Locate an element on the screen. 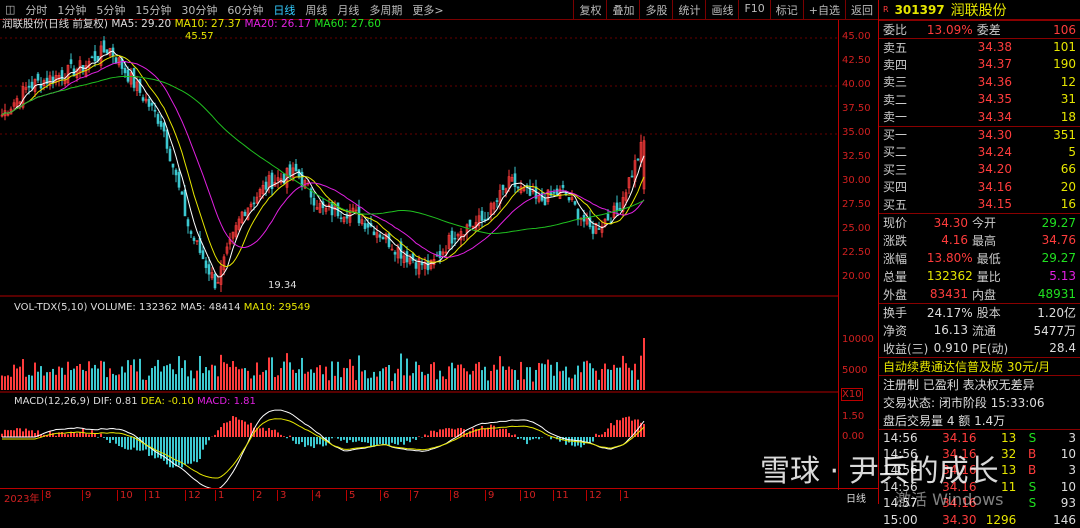 This screenshot has height=528, width=1080. tool-button: 返回 is located at coordinates (861, 10).